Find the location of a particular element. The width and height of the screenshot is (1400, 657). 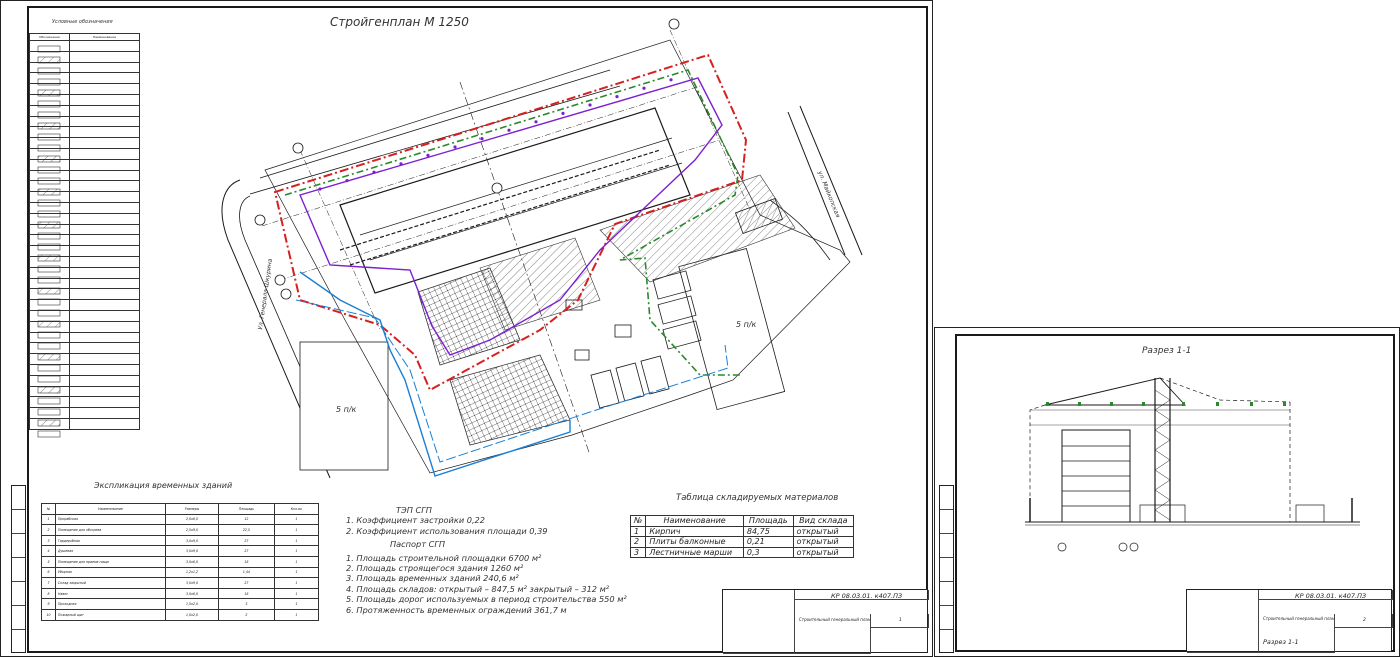

section-drawing is located at coordinates (1192, 464).